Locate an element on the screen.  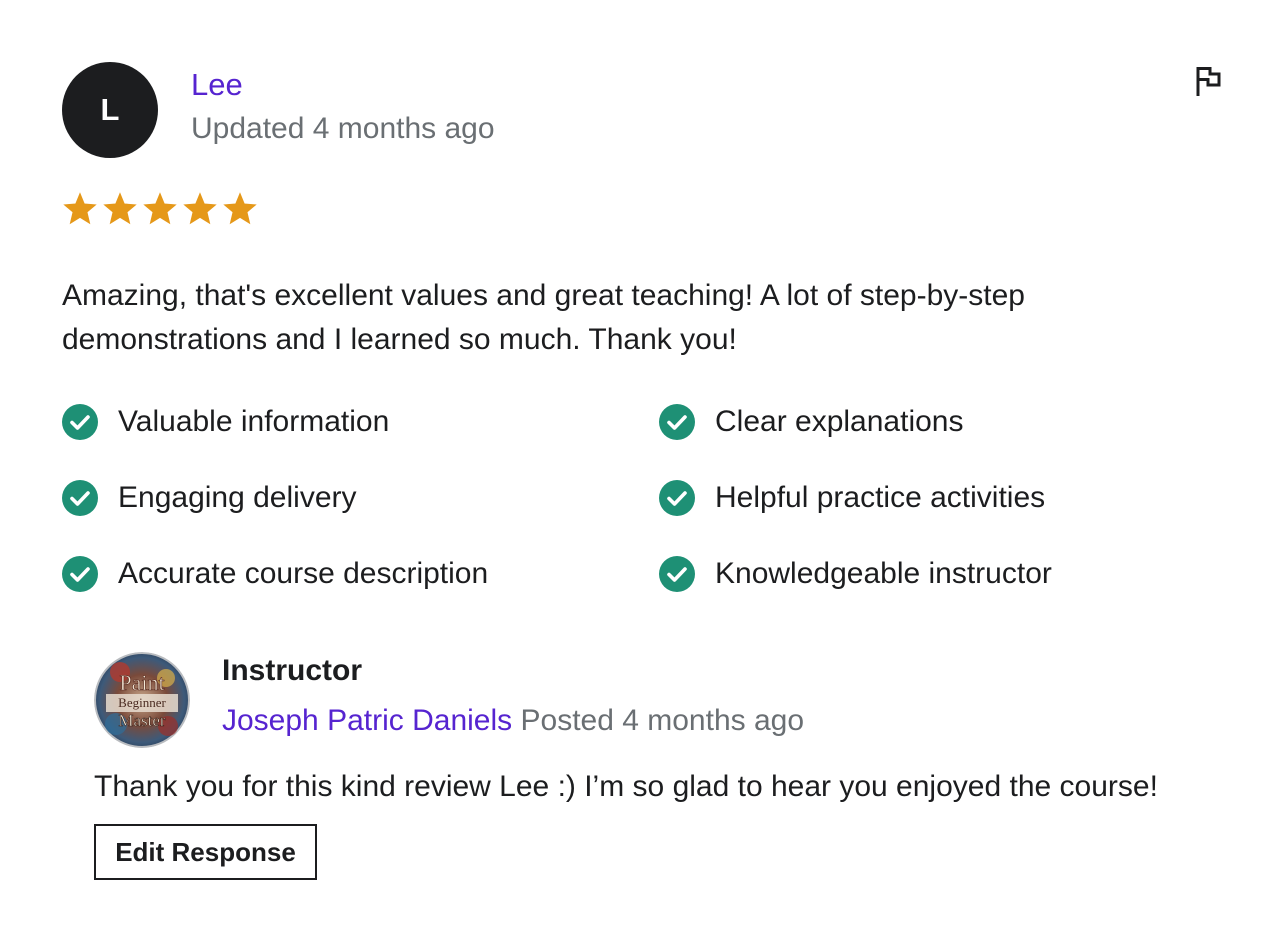
tag-label: Engaging delivery is located at coordinates (237, 497).